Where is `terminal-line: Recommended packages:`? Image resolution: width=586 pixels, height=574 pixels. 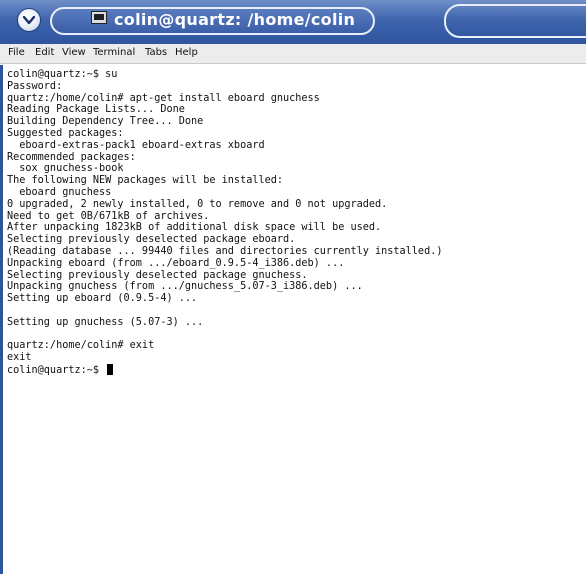 terminal-line: Recommended packages: is located at coordinates (71, 157).